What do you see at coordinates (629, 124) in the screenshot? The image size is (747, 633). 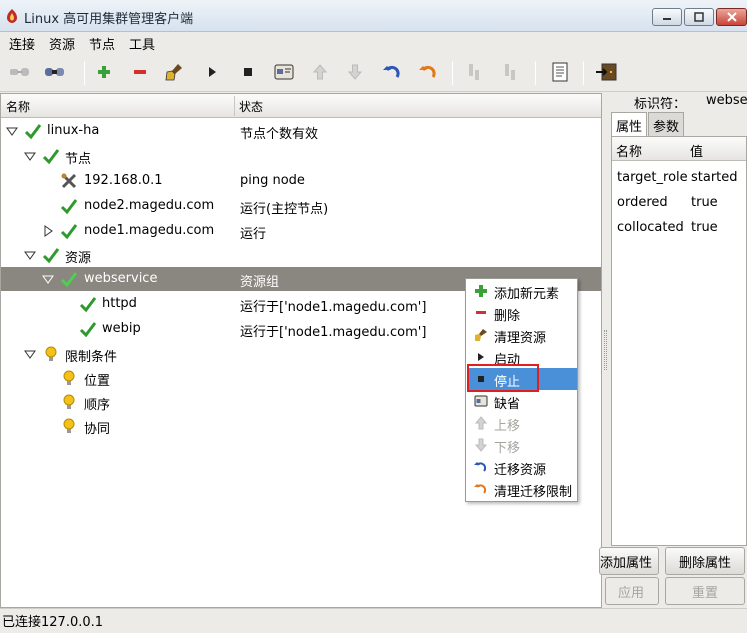 I see `tab-attributes: 属性` at bounding box center [629, 124].